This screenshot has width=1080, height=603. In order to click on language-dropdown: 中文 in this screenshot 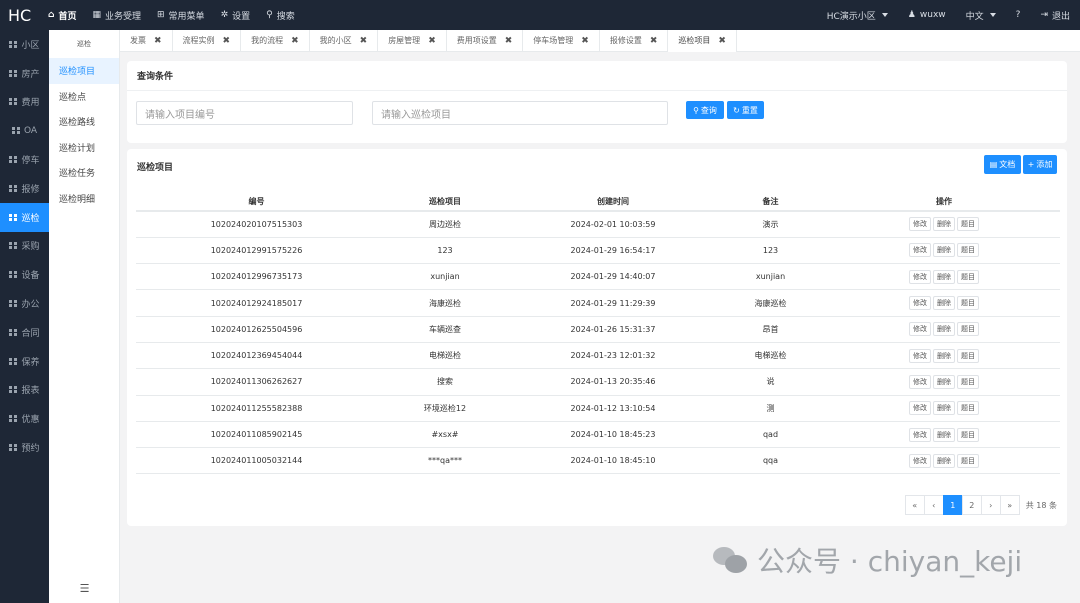, I will do `click(981, 15)`.